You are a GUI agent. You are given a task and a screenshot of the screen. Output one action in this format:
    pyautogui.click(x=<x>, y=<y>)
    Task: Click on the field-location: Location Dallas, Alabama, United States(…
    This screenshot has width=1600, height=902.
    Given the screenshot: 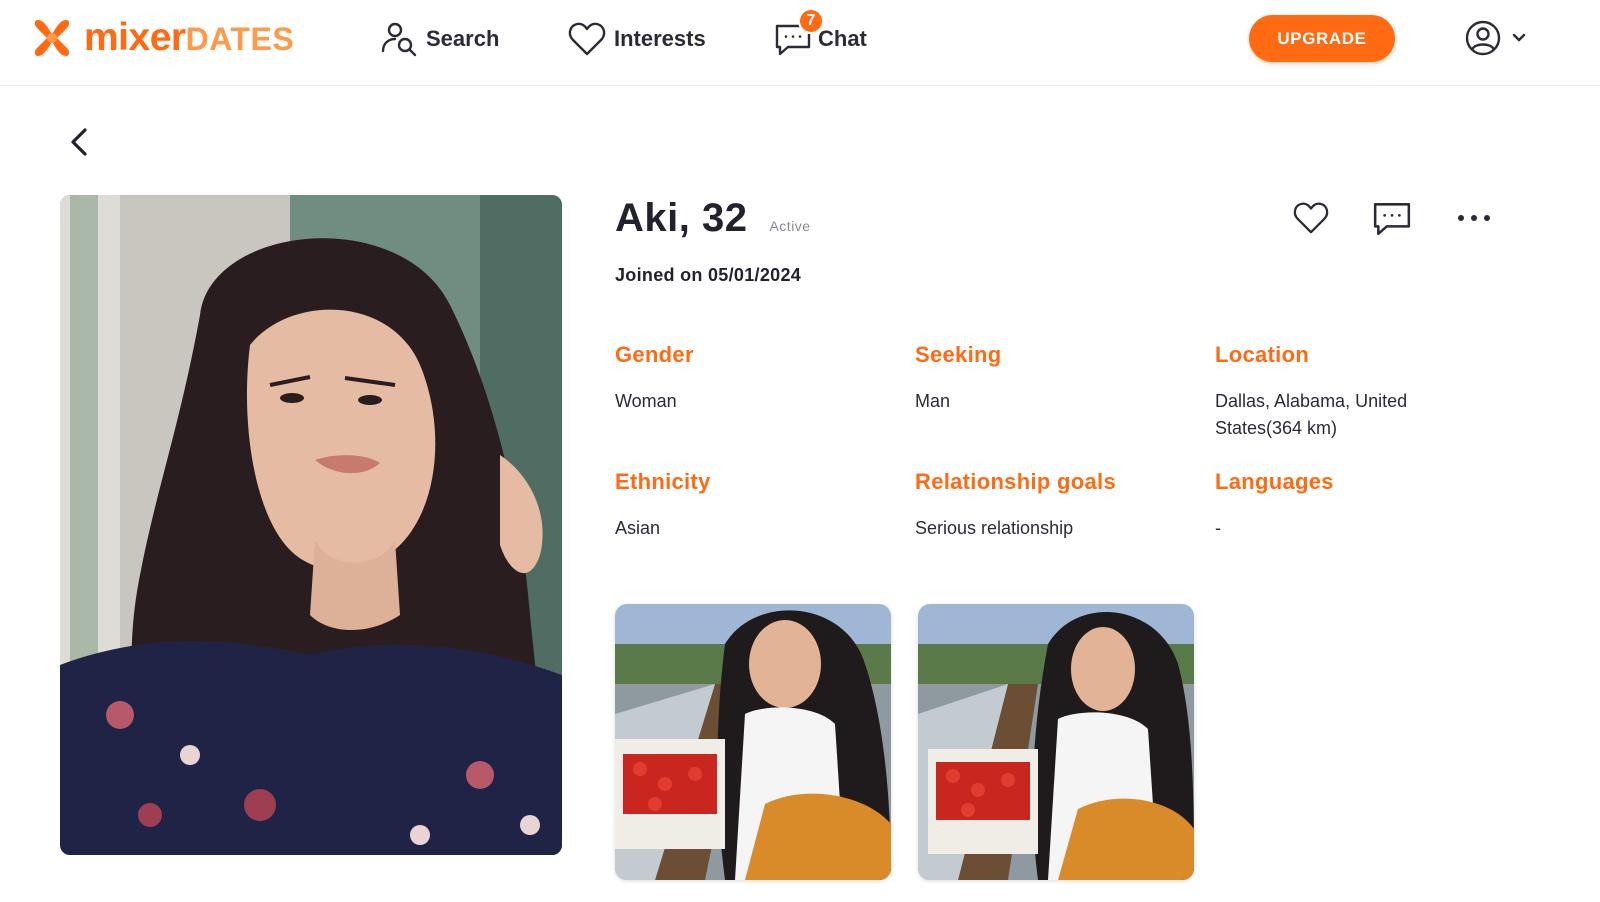 What is the action you would take?
    pyautogui.click(x=1325, y=392)
    